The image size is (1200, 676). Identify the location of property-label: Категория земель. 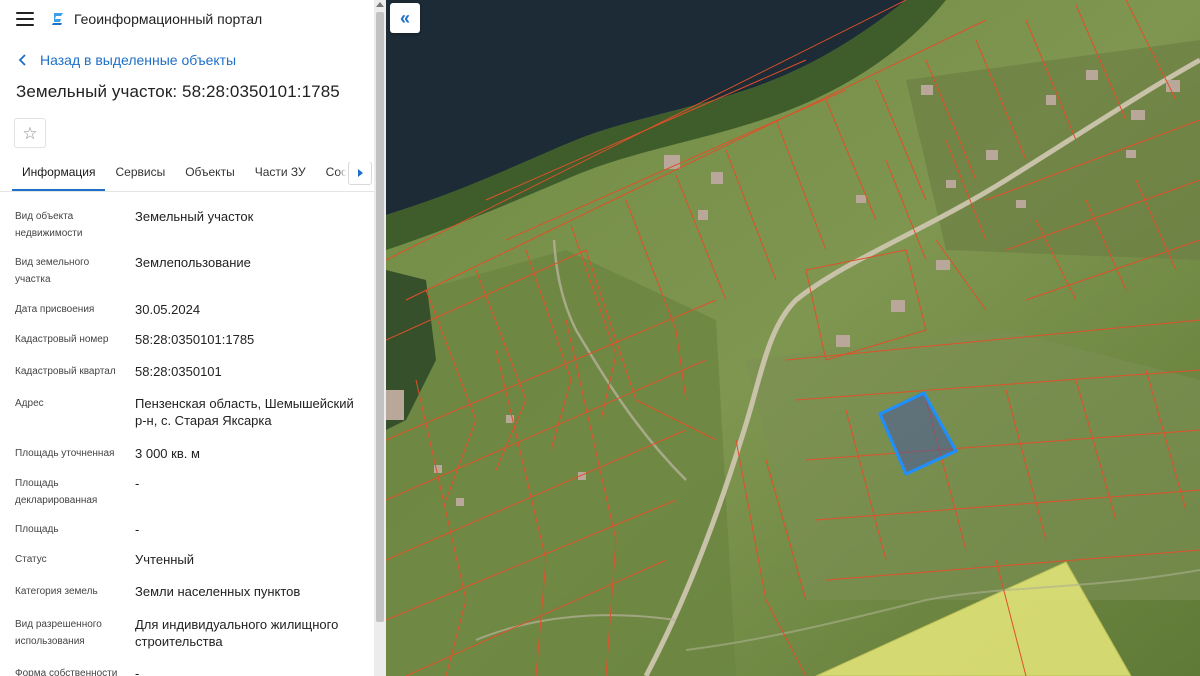
(56, 591).